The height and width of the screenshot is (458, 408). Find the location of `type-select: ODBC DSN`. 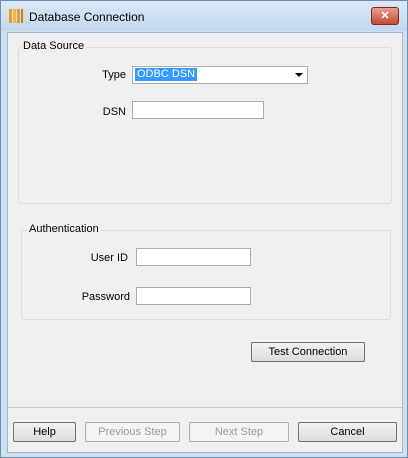

type-select: ODBC DSN is located at coordinates (220, 75).